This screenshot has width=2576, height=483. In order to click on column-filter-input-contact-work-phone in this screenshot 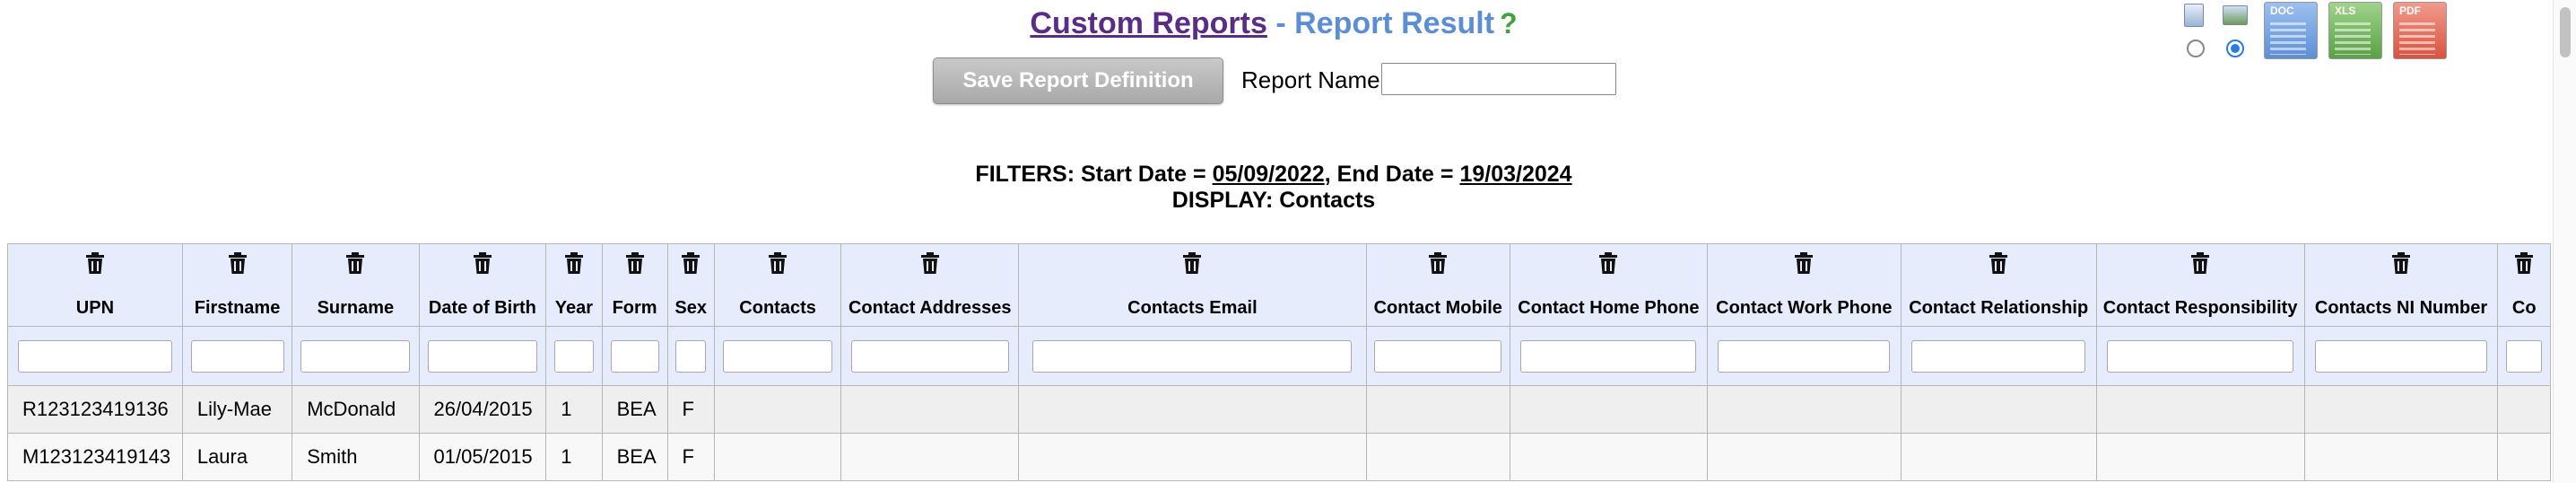, I will do `click(1804, 356)`.